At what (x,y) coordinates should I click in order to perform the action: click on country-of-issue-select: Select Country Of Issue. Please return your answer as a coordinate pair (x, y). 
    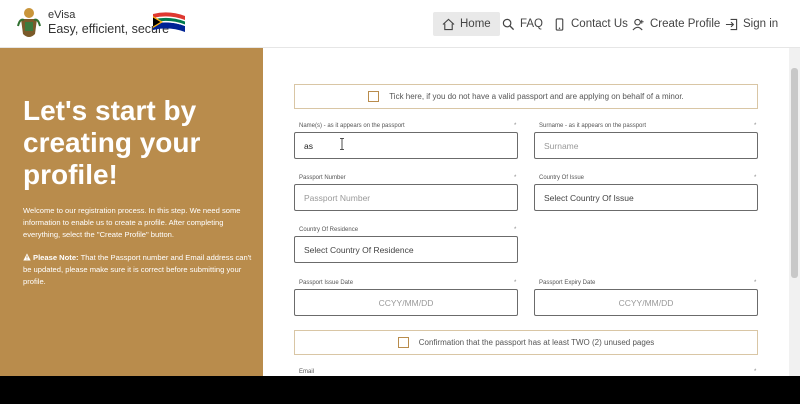
    Looking at the image, I should click on (646, 197).